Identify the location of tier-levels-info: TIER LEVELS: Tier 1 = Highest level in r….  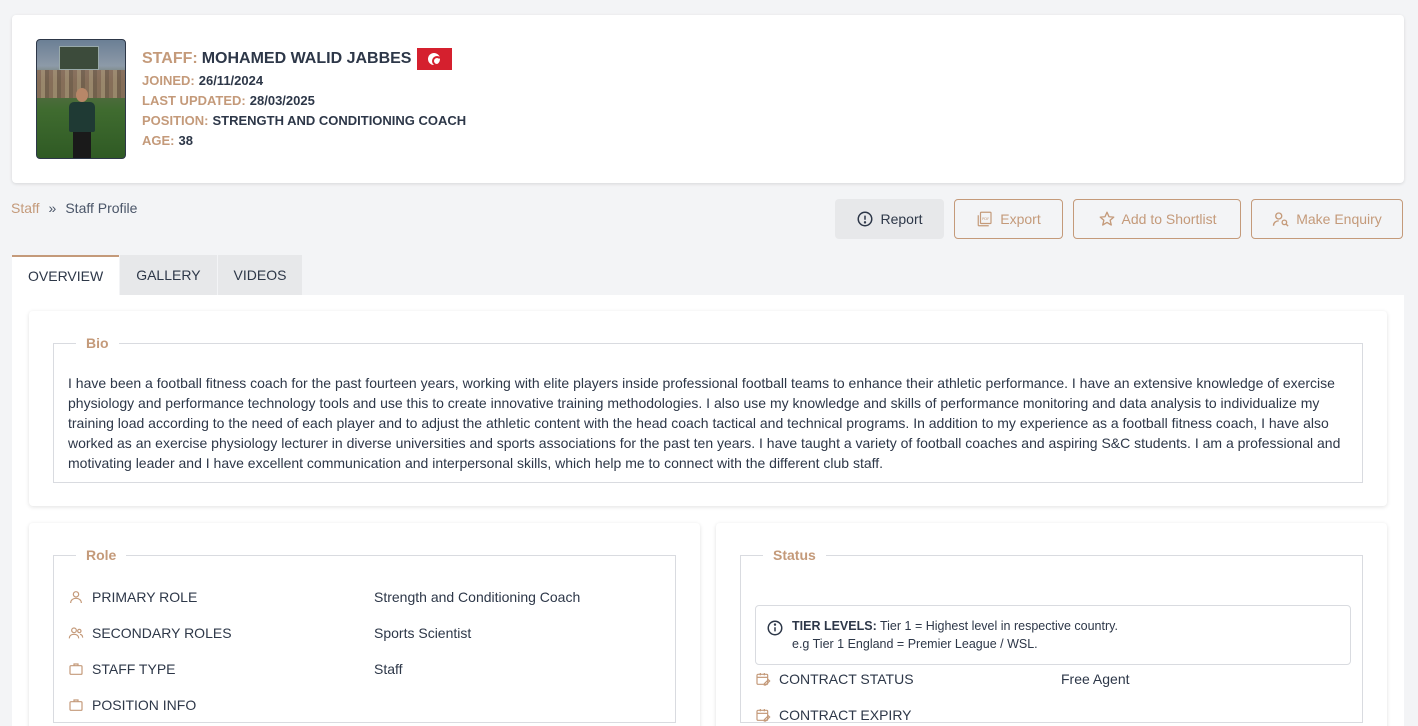
(1053, 635).